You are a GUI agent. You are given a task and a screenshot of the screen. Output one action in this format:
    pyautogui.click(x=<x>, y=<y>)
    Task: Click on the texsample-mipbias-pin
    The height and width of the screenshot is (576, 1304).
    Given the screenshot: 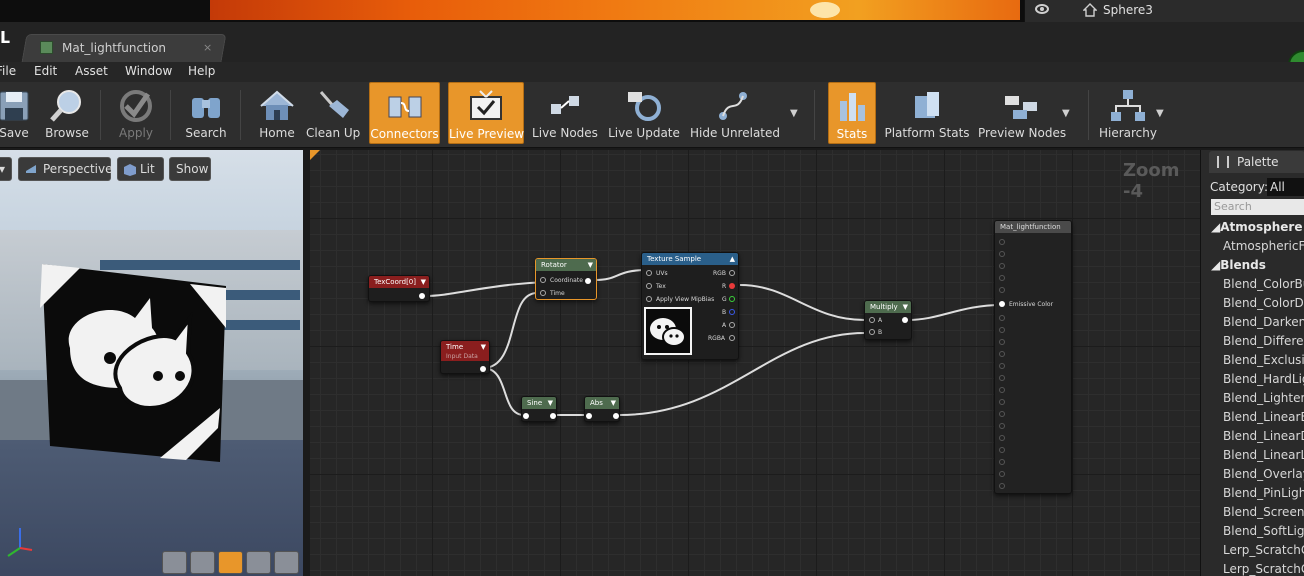 What is the action you would take?
    pyautogui.click(x=649, y=299)
    